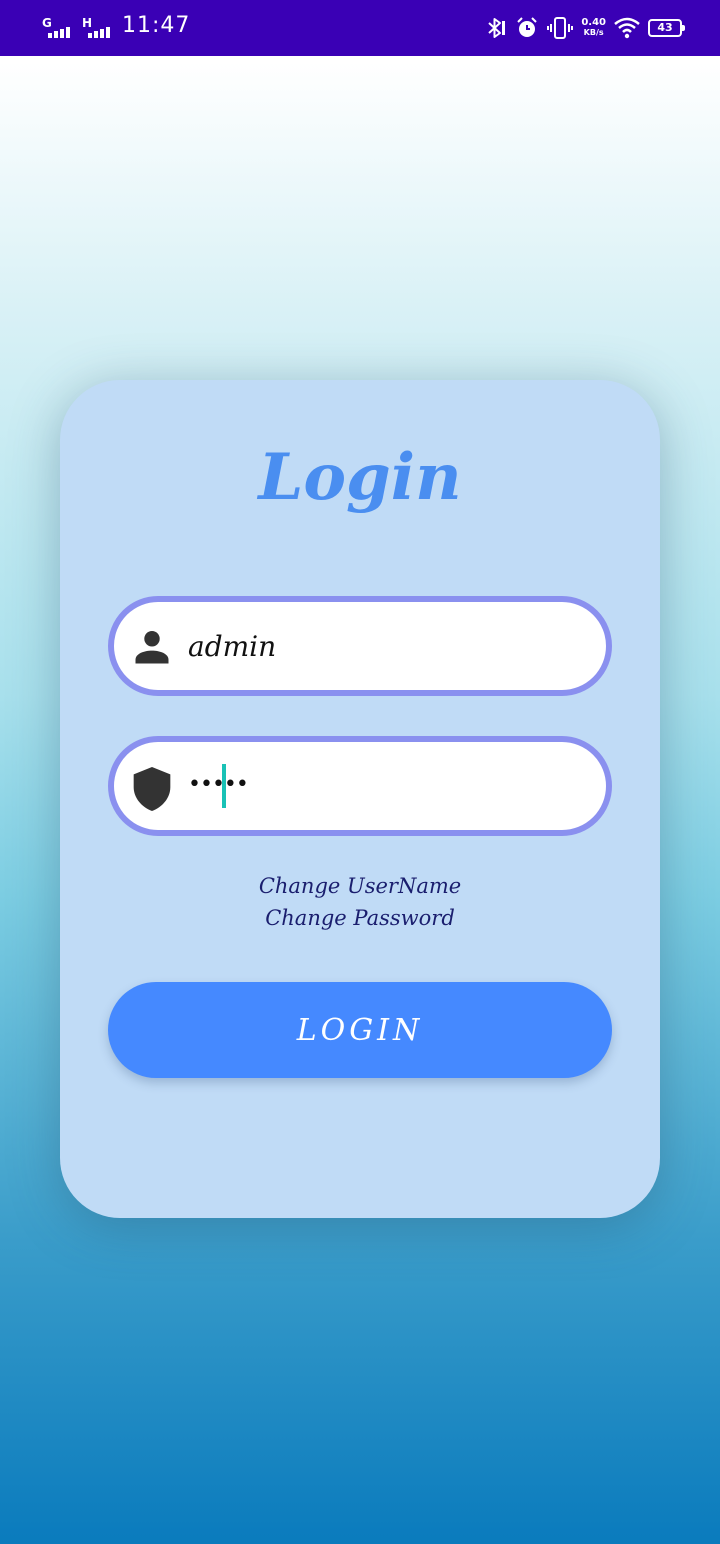  Describe the element at coordinates (360, 1030) in the screenshot. I see `login-button: LOGIN` at that location.